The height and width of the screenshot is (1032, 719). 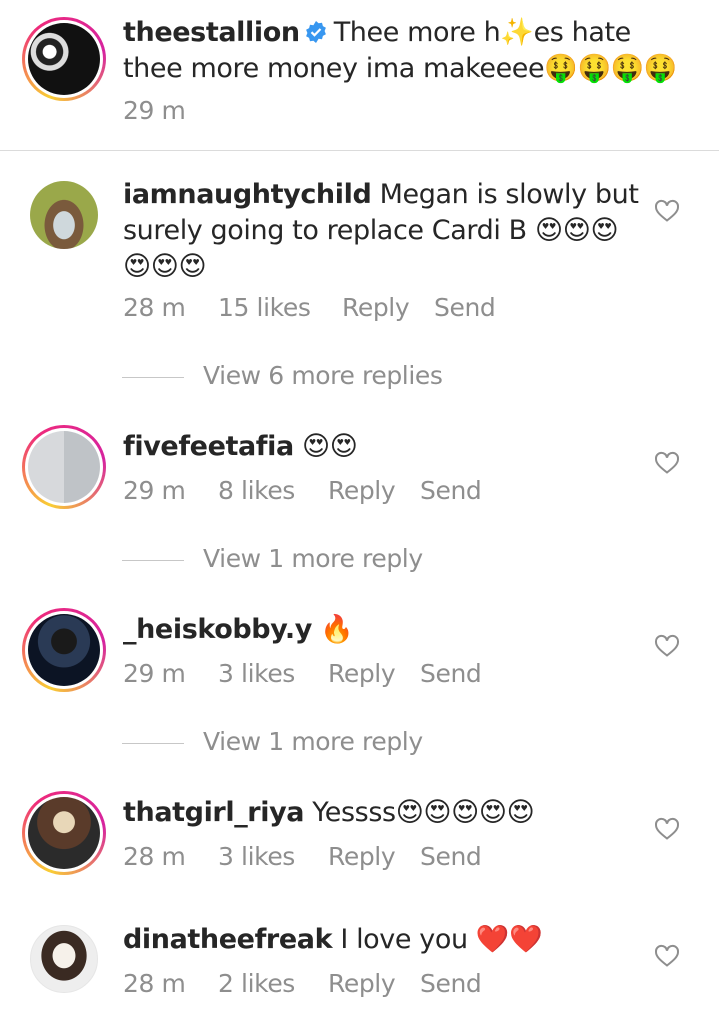 What do you see at coordinates (404, 939) in the screenshot?
I see `comment-text: I love you` at bounding box center [404, 939].